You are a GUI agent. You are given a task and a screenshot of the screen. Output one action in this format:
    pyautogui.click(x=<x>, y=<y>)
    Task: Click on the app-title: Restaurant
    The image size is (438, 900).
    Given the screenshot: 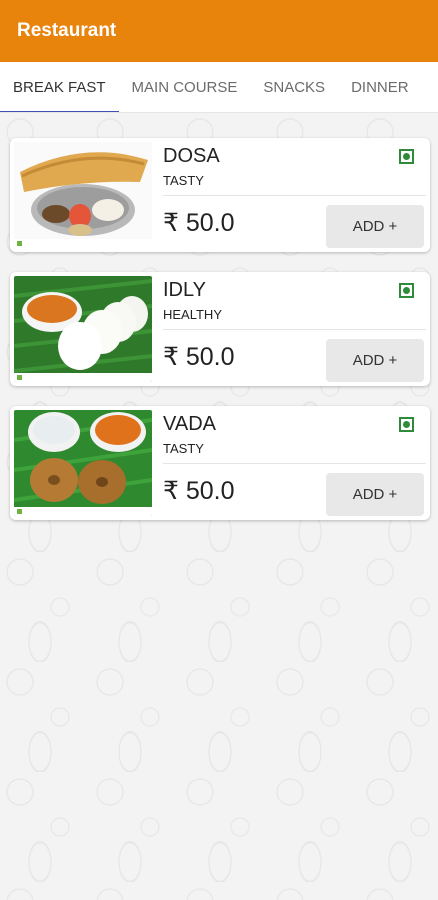 What is the action you would take?
    pyautogui.click(x=67, y=30)
    